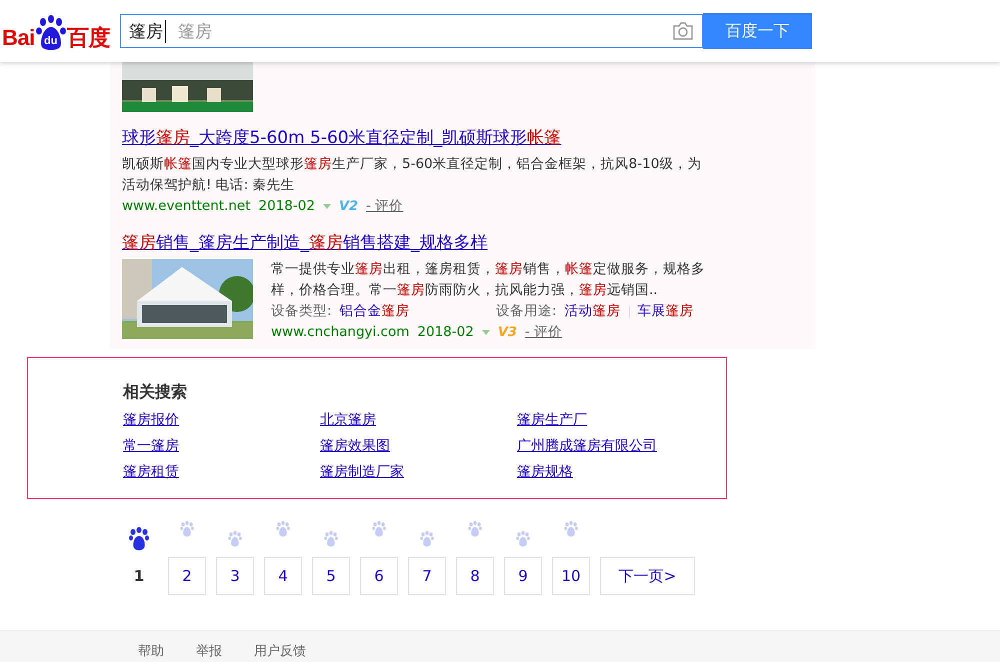 This screenshot has width=1000, height=662. What do you see at coordinates (571, 576) in the screenshot?
I see `page-link: 10` at bounding box center [571, 576].